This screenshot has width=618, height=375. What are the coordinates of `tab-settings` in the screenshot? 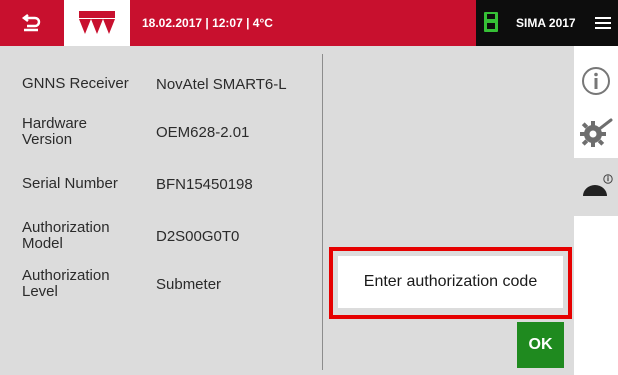 It's located at (596, 133).